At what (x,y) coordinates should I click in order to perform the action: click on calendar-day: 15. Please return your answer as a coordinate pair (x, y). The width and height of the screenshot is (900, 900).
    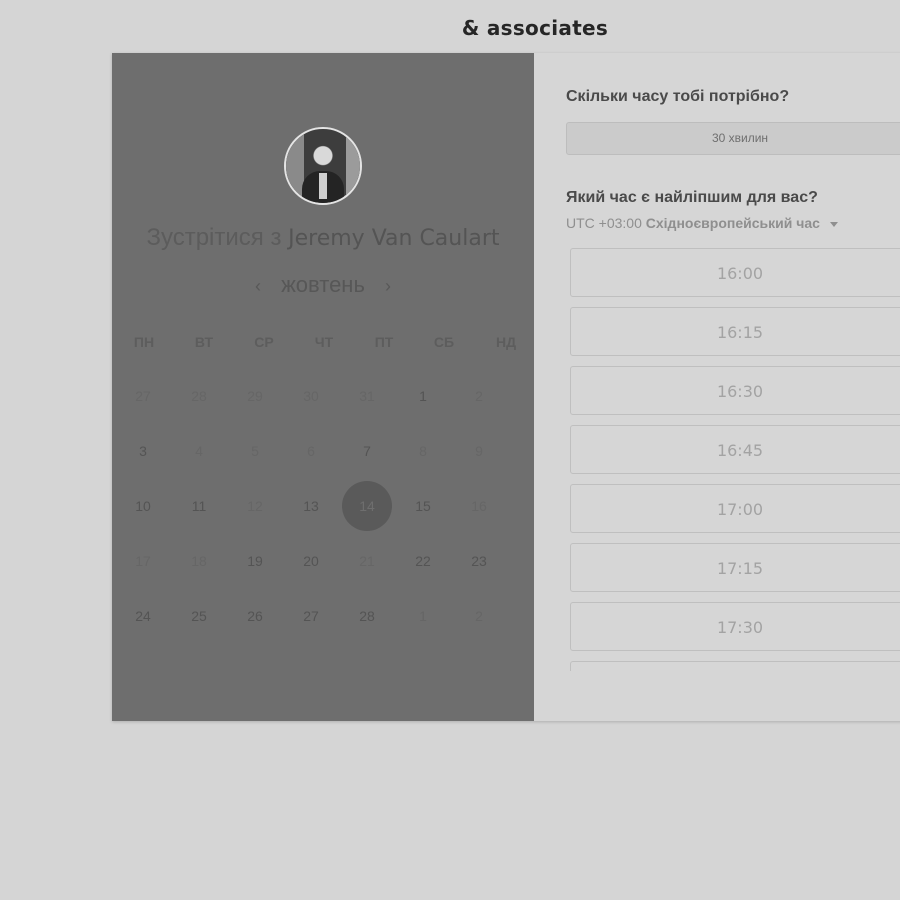
    Looking at the image, I should click on (423, 506).